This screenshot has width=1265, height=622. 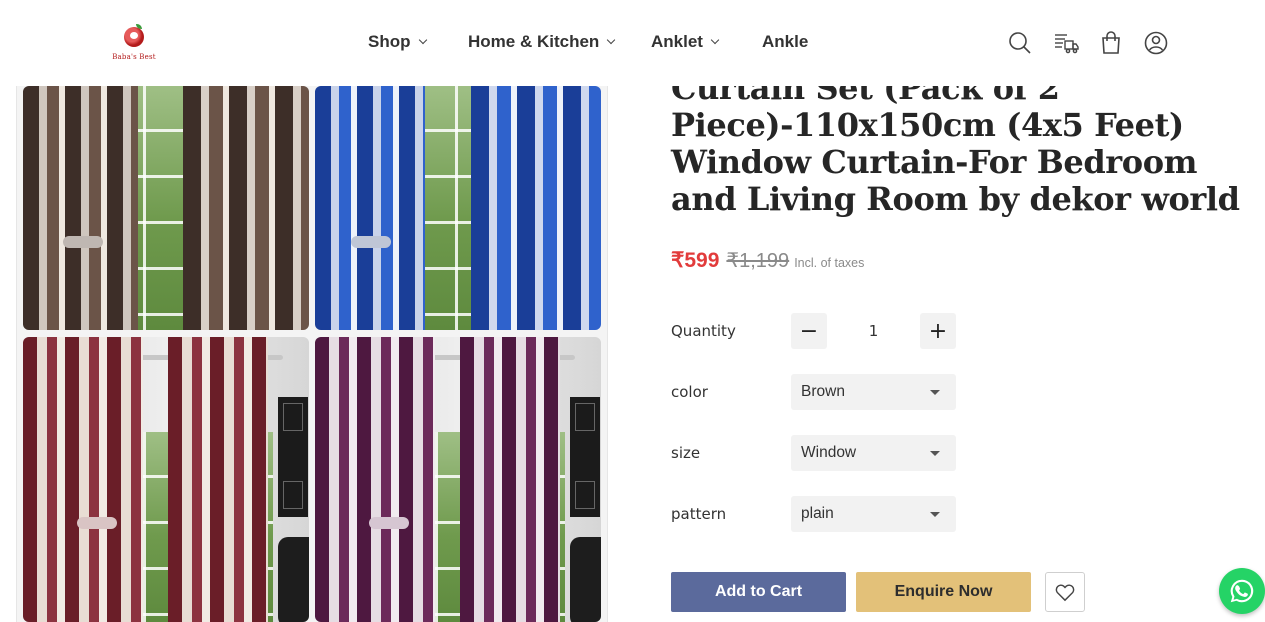 I want to click on logo-text: Baba's Best, so click(x=134, y=57).